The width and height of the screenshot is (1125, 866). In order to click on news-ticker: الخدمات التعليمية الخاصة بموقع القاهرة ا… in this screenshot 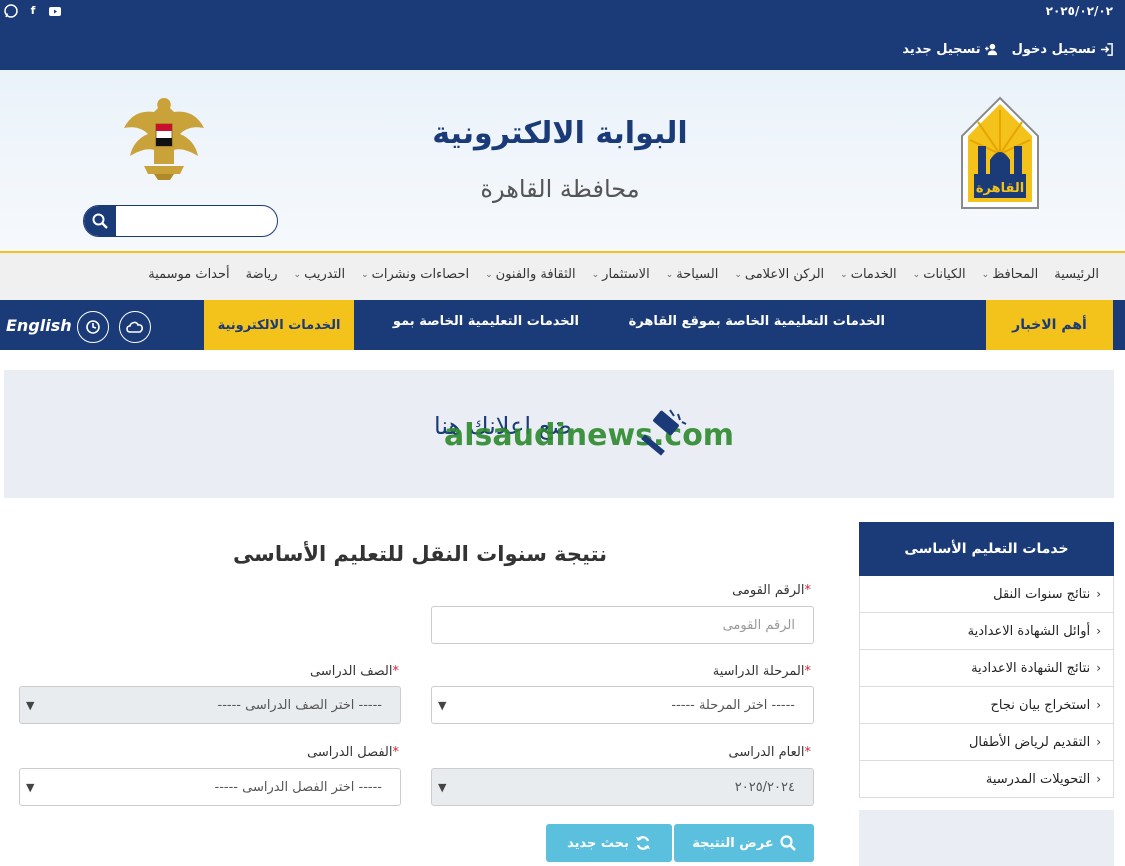, I will do `click(667, 325)`.